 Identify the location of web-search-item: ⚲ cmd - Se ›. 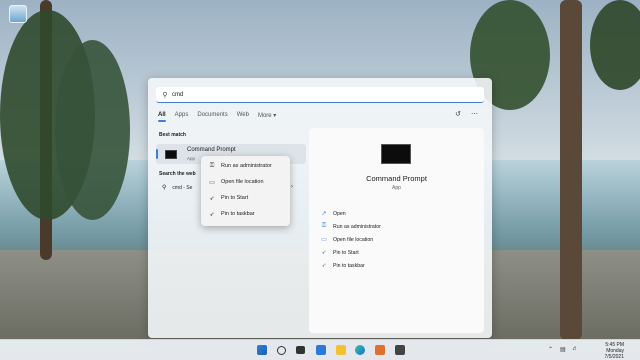
(227, 187).